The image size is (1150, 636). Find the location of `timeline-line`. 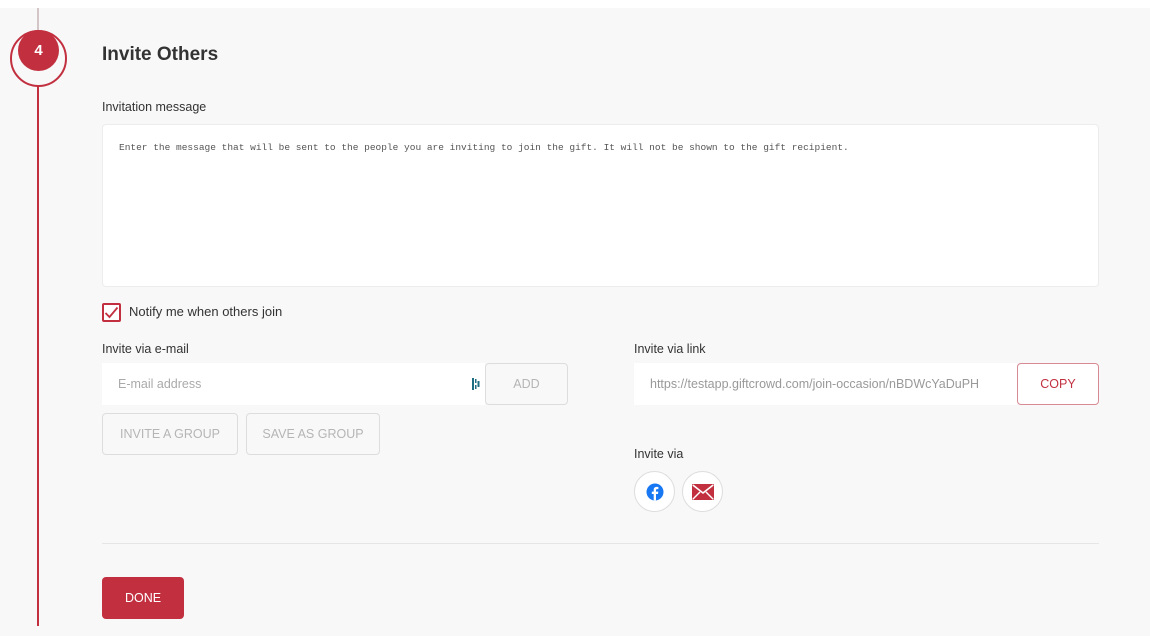

timeline-line is located at coordinates (38, 350).